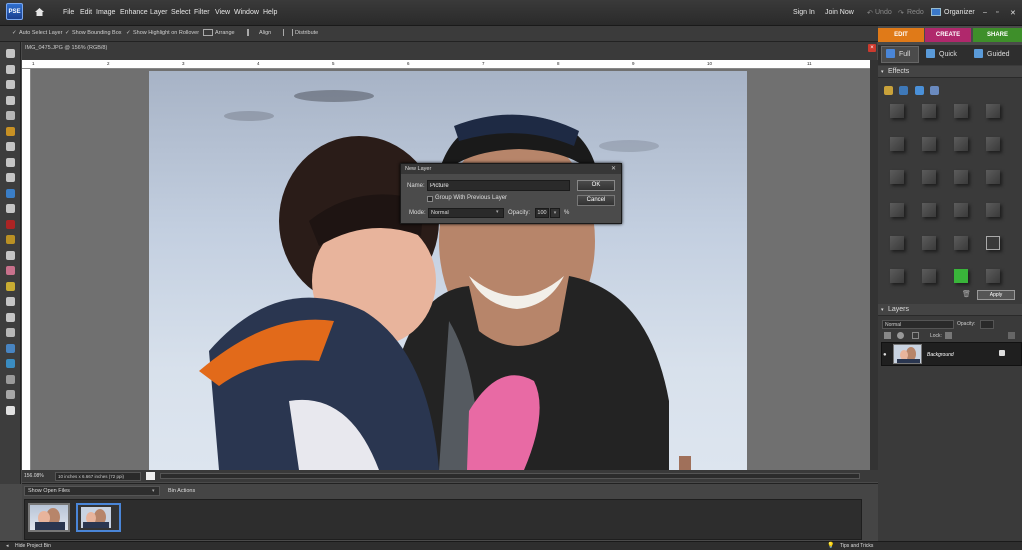 The image size is (1022, 550). Describe the element at coordinates (10, 394) in the screenshot. I see `sponge-tool-icon` at that location.